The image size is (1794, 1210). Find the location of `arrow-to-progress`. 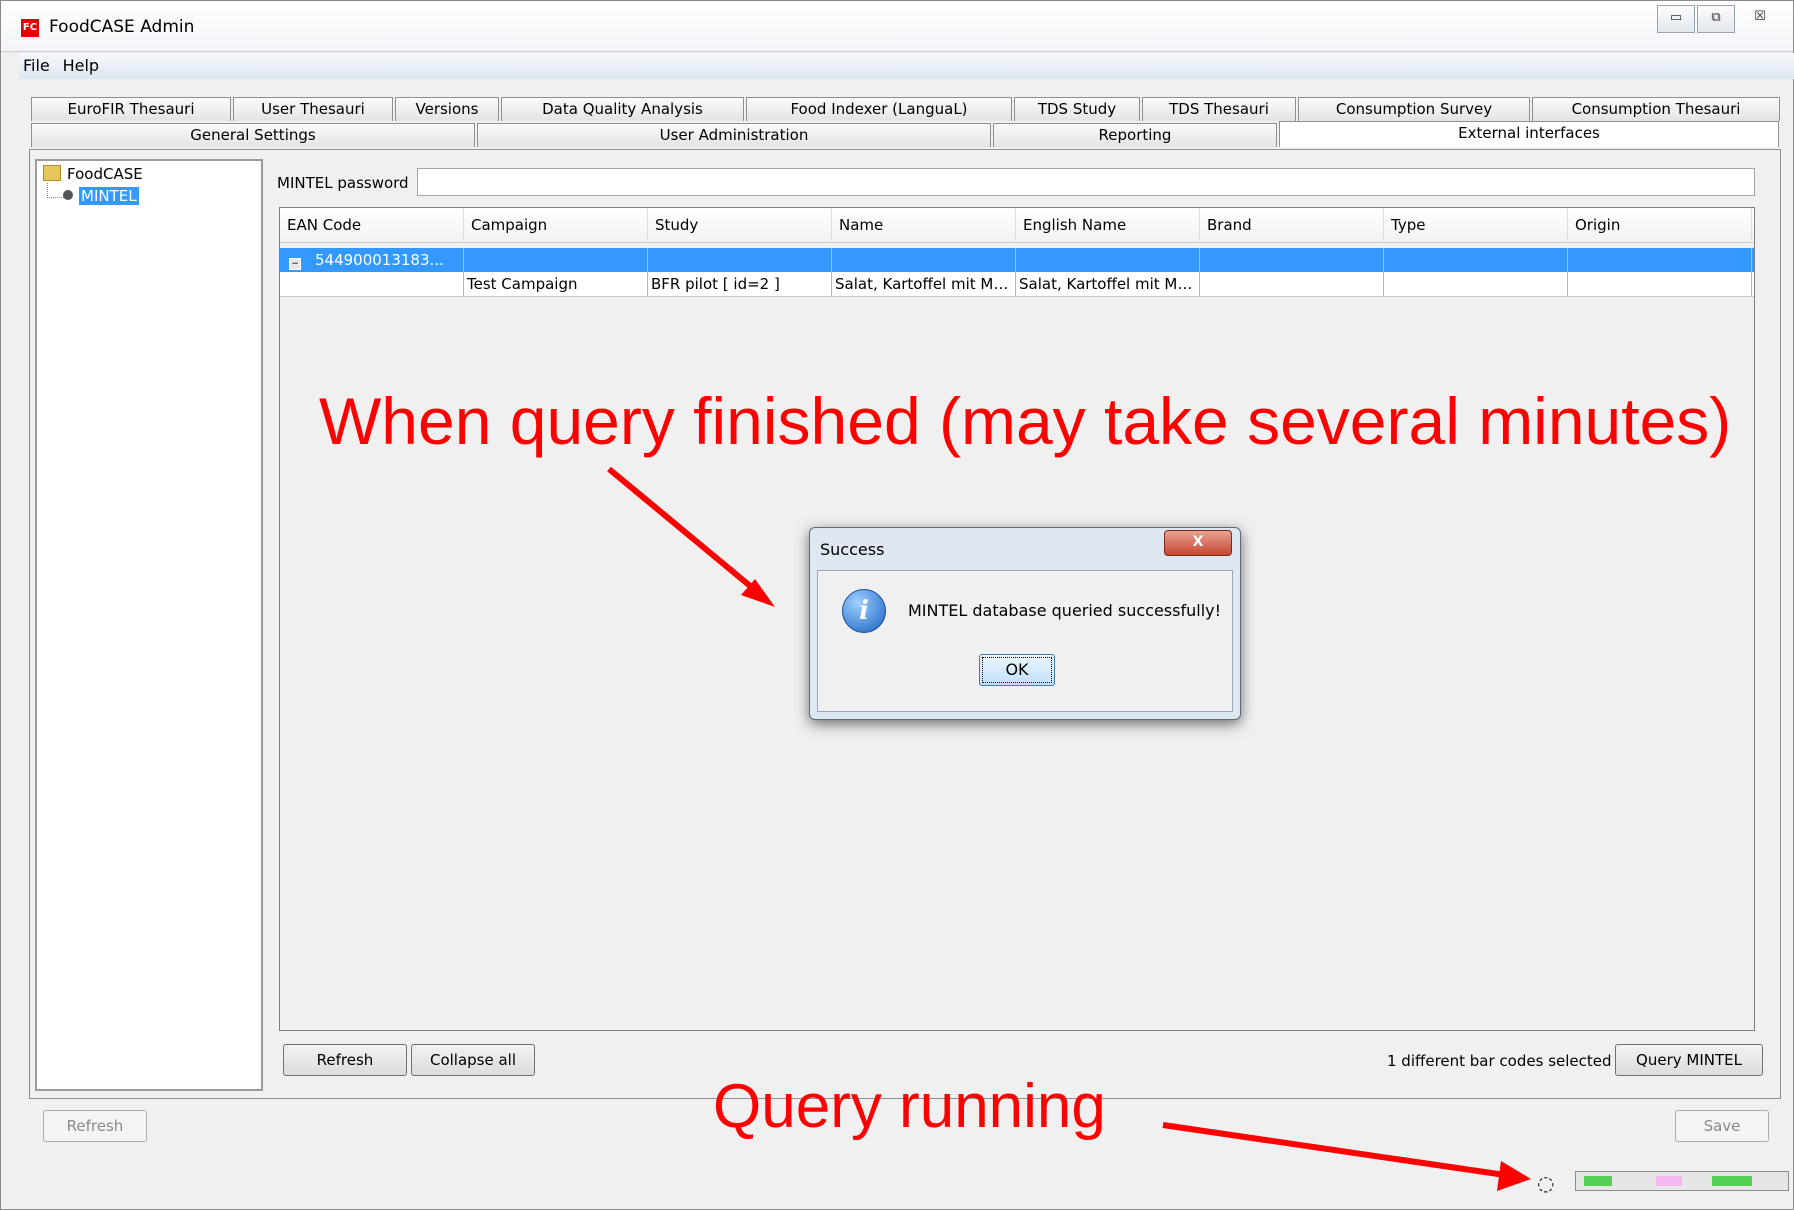

arrow-to-progress is located at coordinates (1334, 1150).